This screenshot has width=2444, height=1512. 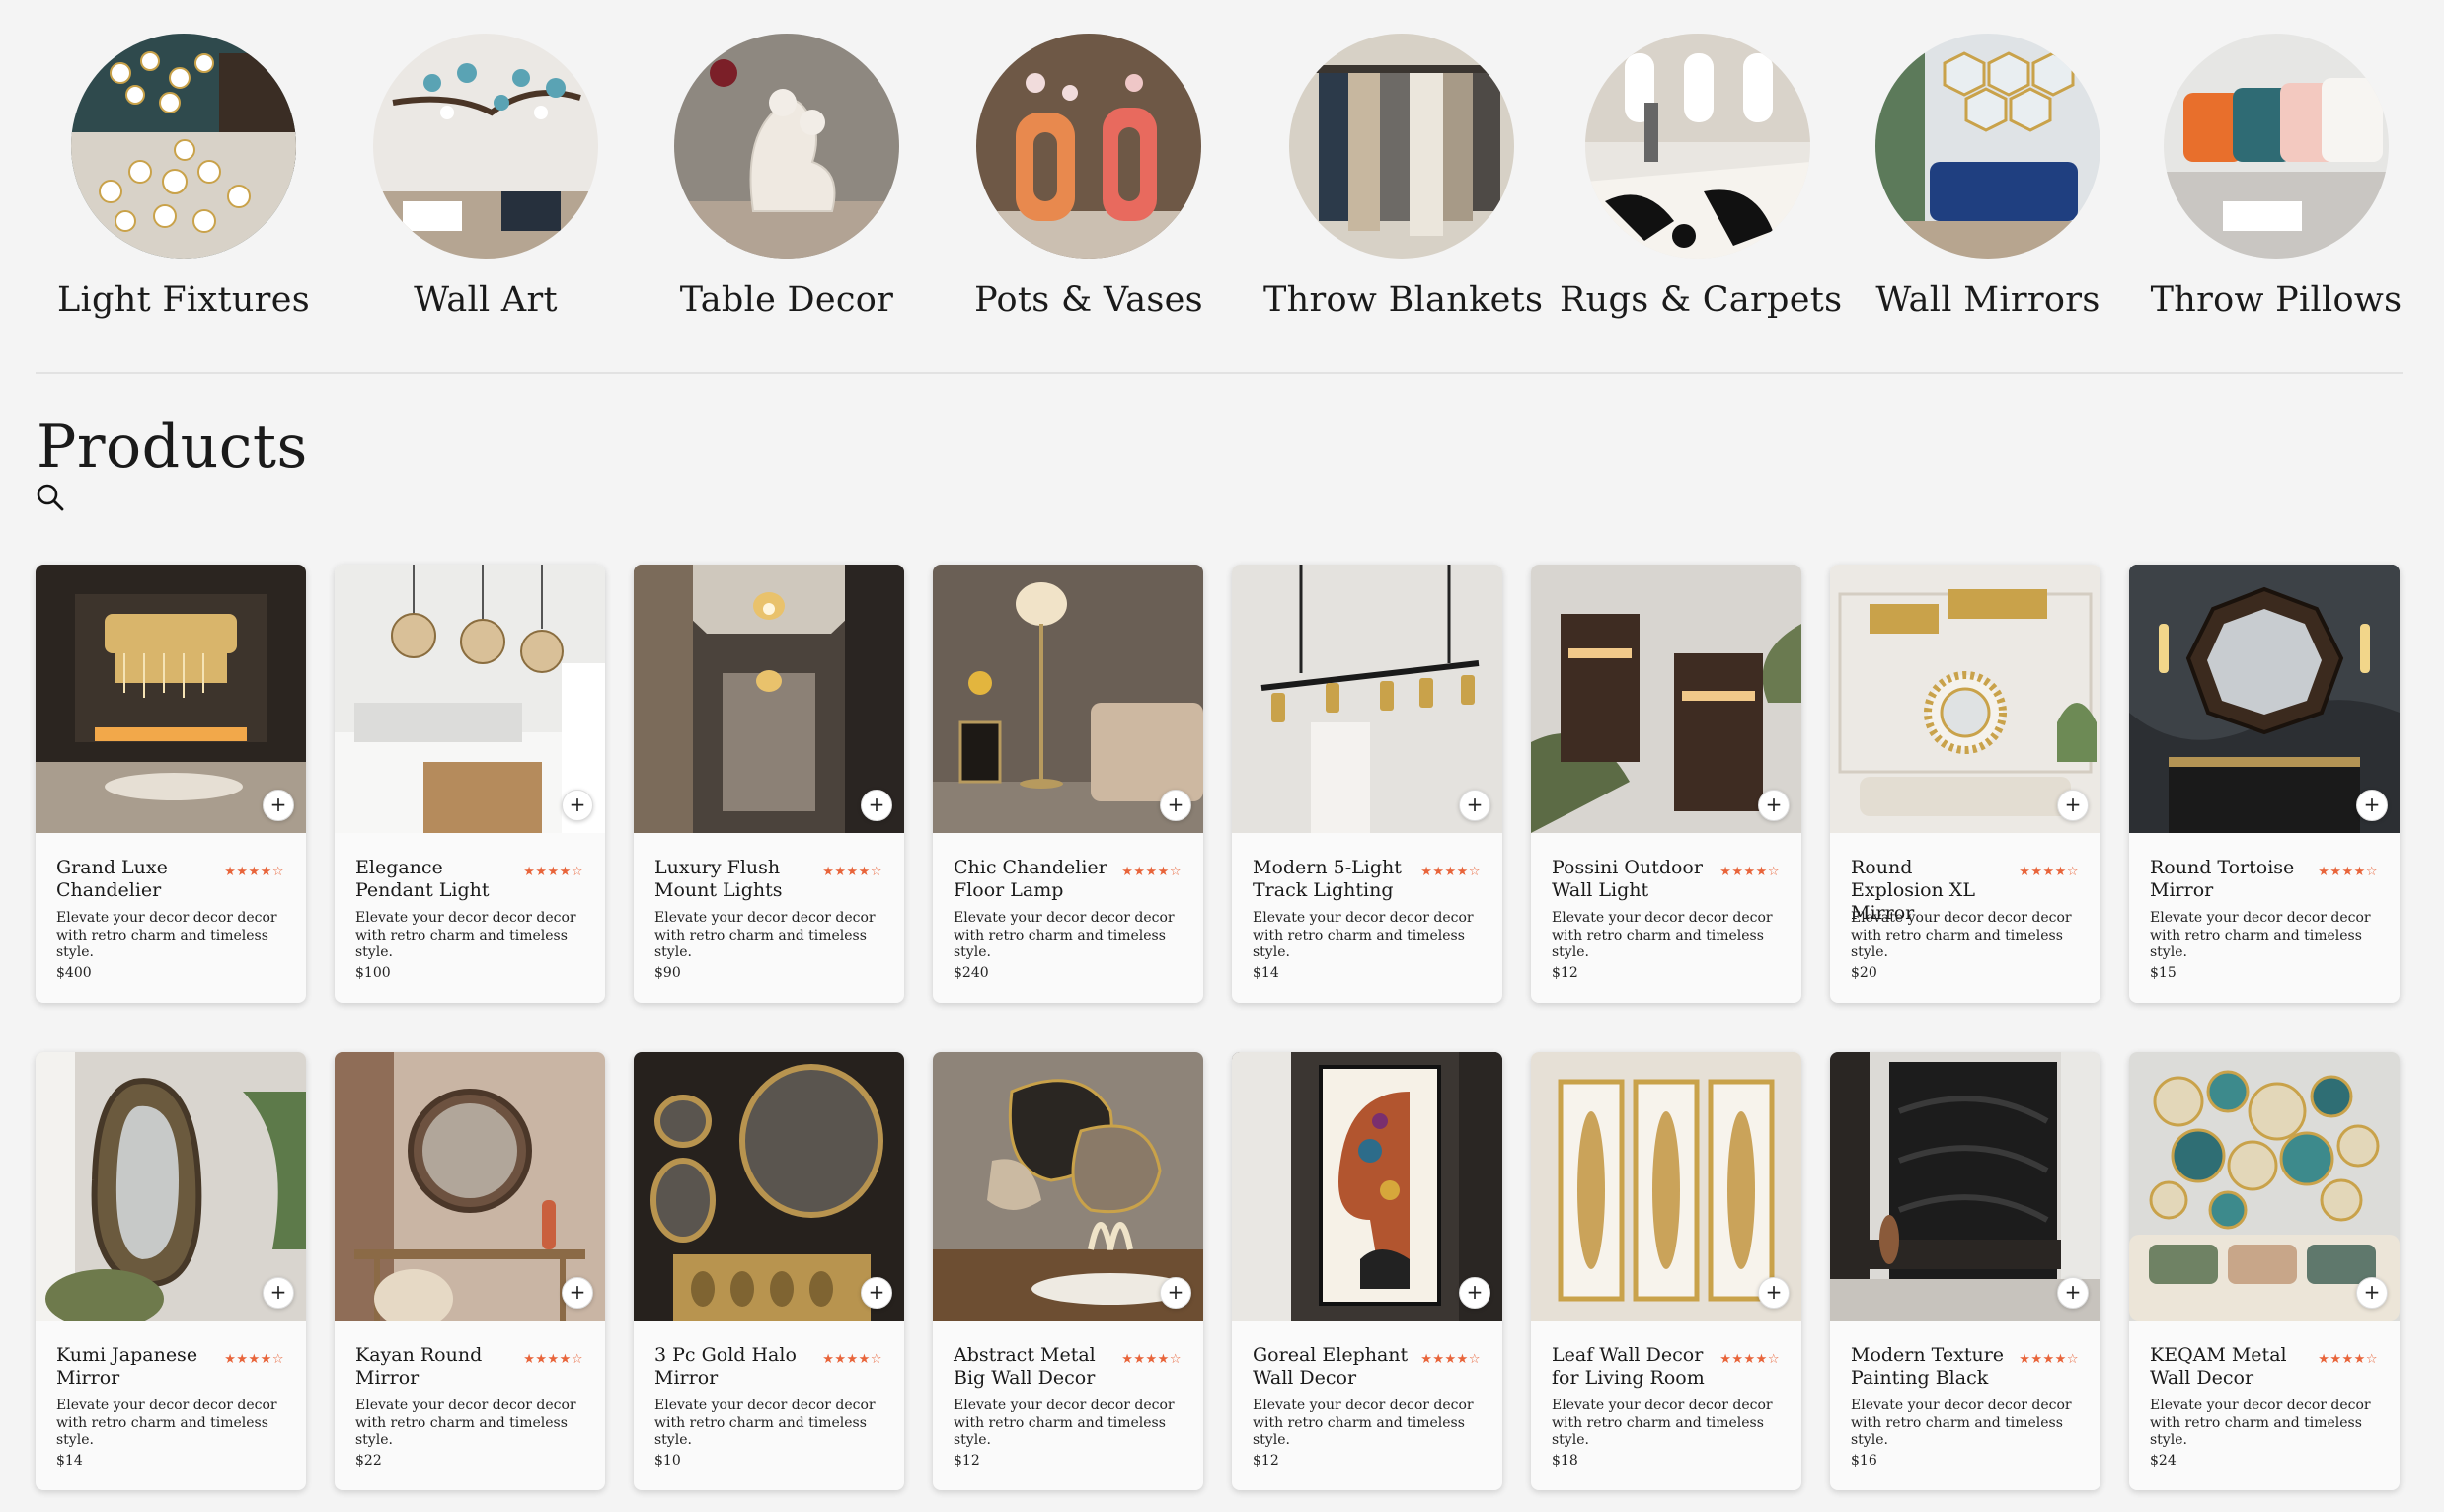 I want to click on category-rugs-carpets: Rugs & Carpets, so click(x=1701, y=175).